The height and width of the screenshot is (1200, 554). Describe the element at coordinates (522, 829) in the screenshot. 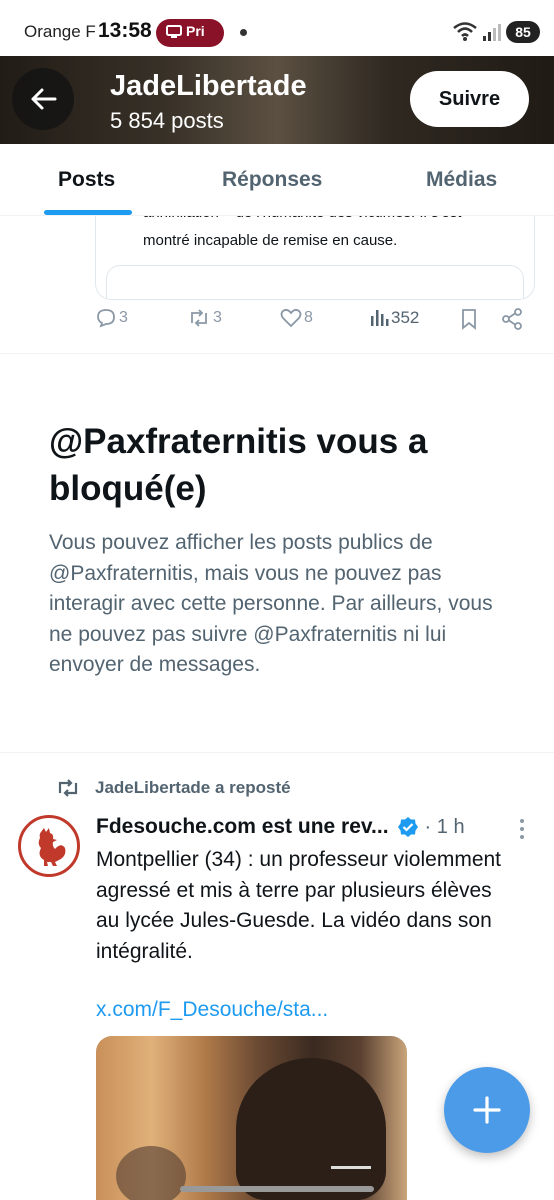

I see `more-options-icon` at that location.